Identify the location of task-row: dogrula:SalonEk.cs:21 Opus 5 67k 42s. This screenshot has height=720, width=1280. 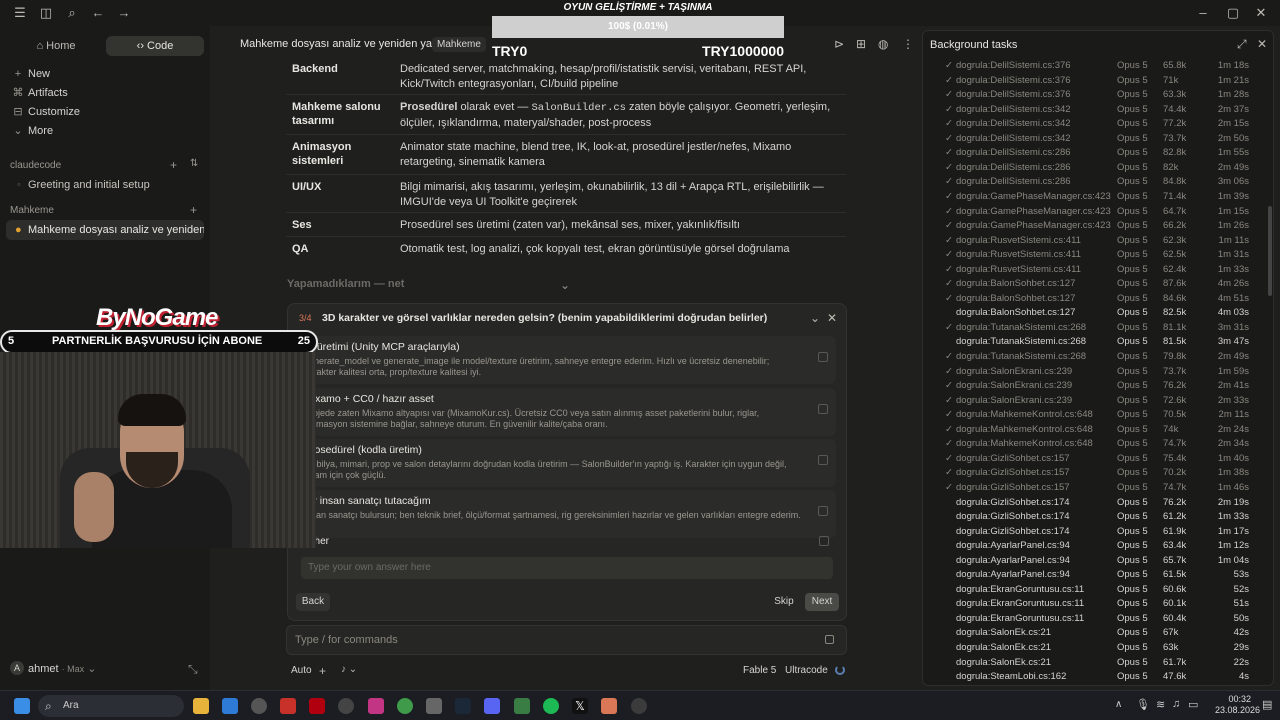
(1088, 633).